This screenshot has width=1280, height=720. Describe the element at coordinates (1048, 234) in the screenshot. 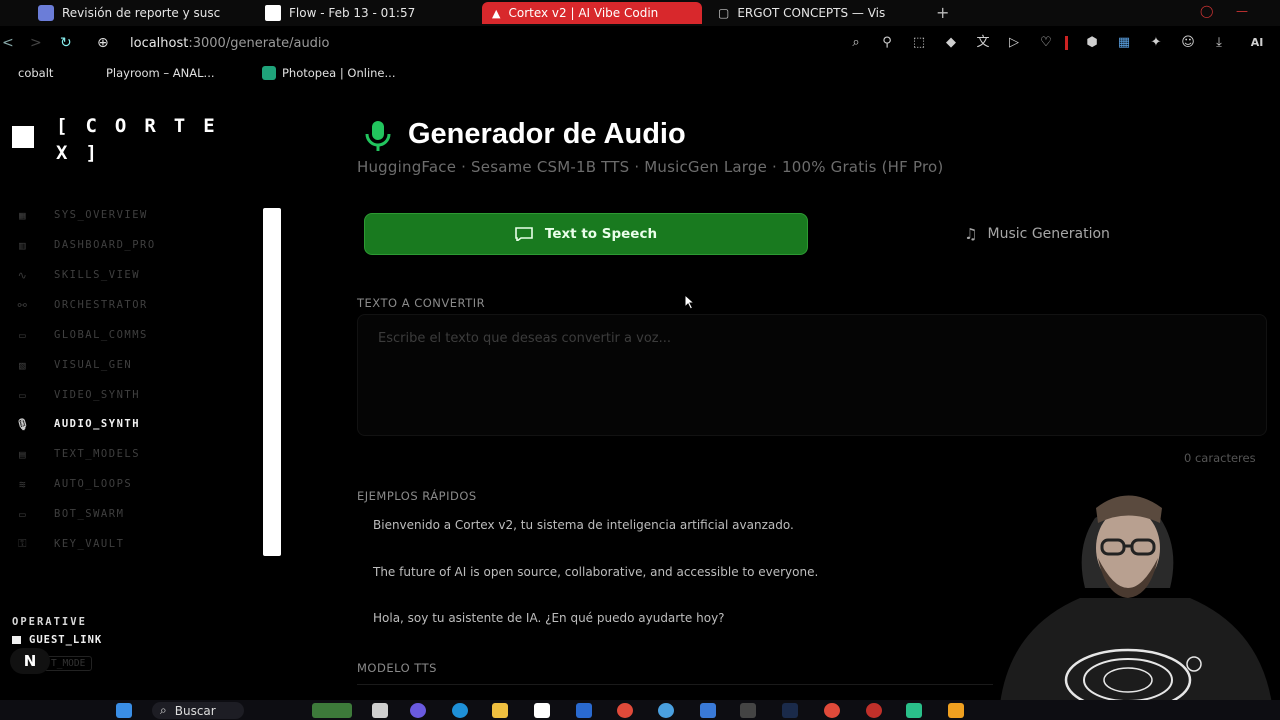

I see `tab-label: Music Generation` at that location.